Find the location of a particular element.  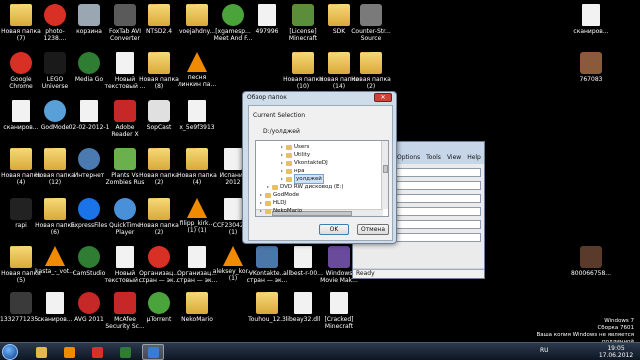

desktop-icon: Touhou_12.3 is located at coordinates (267, 314).